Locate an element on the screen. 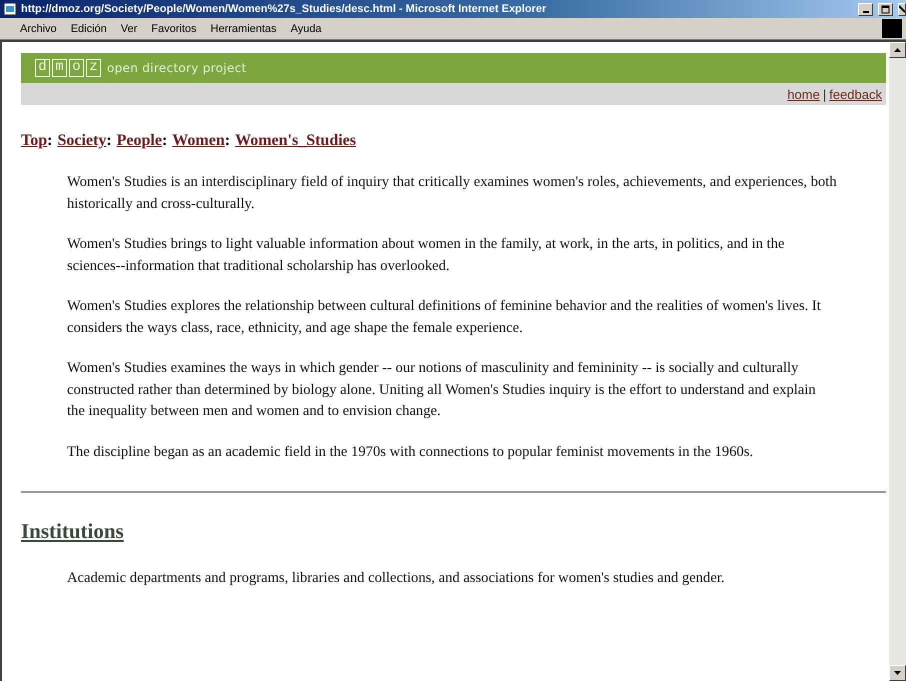 The image size is (906, 681). dmoz-logo: d m o z is located at coordinates (68, 68).